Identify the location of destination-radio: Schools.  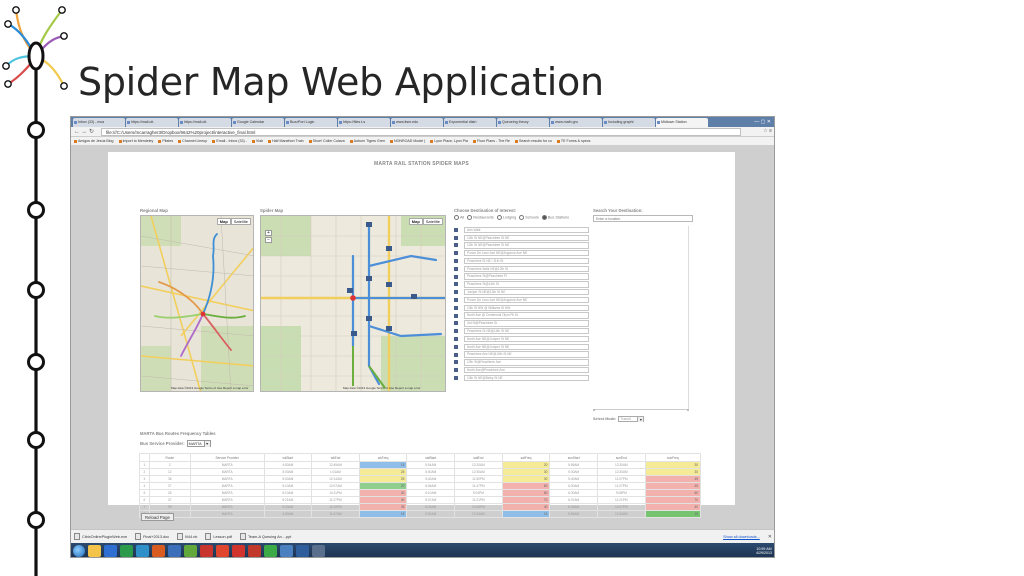
(529, 217).